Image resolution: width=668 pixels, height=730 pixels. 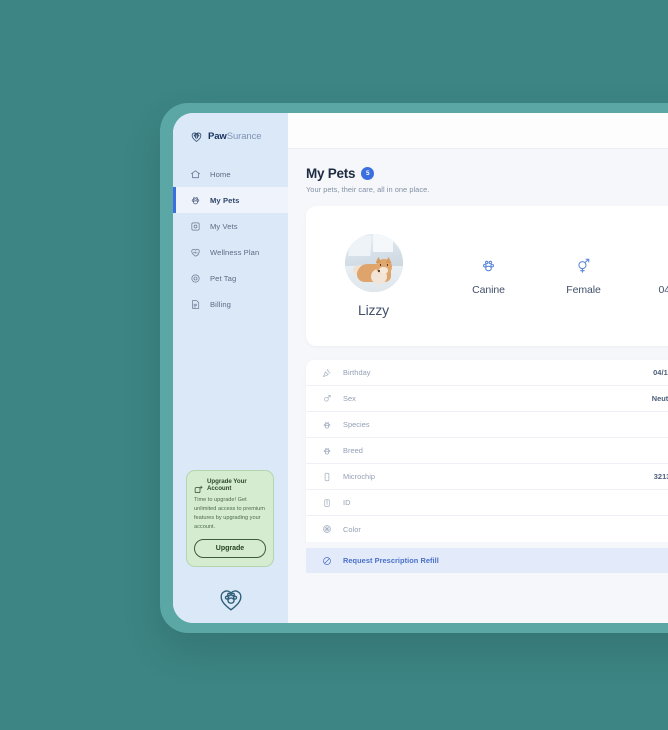 What do you see at coordinates (487, 425) in the screenshot?
I see `table-row: Species Canine` at bounding box center [487, 425].